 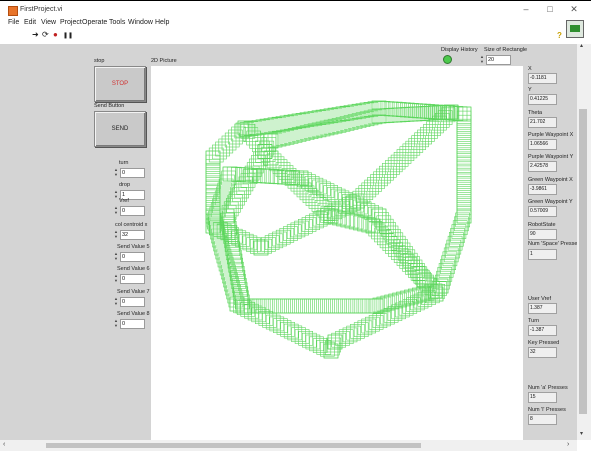 What do you see at coordinates (132, 173) in the screenshot?
I see `turn-control-value: 0` at bounding box center [132, 173].